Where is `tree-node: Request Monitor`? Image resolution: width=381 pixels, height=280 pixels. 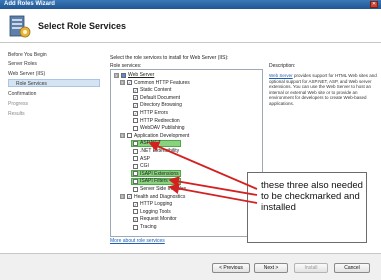 tree-node: Request Monitor is located at coordinates (155, 219).